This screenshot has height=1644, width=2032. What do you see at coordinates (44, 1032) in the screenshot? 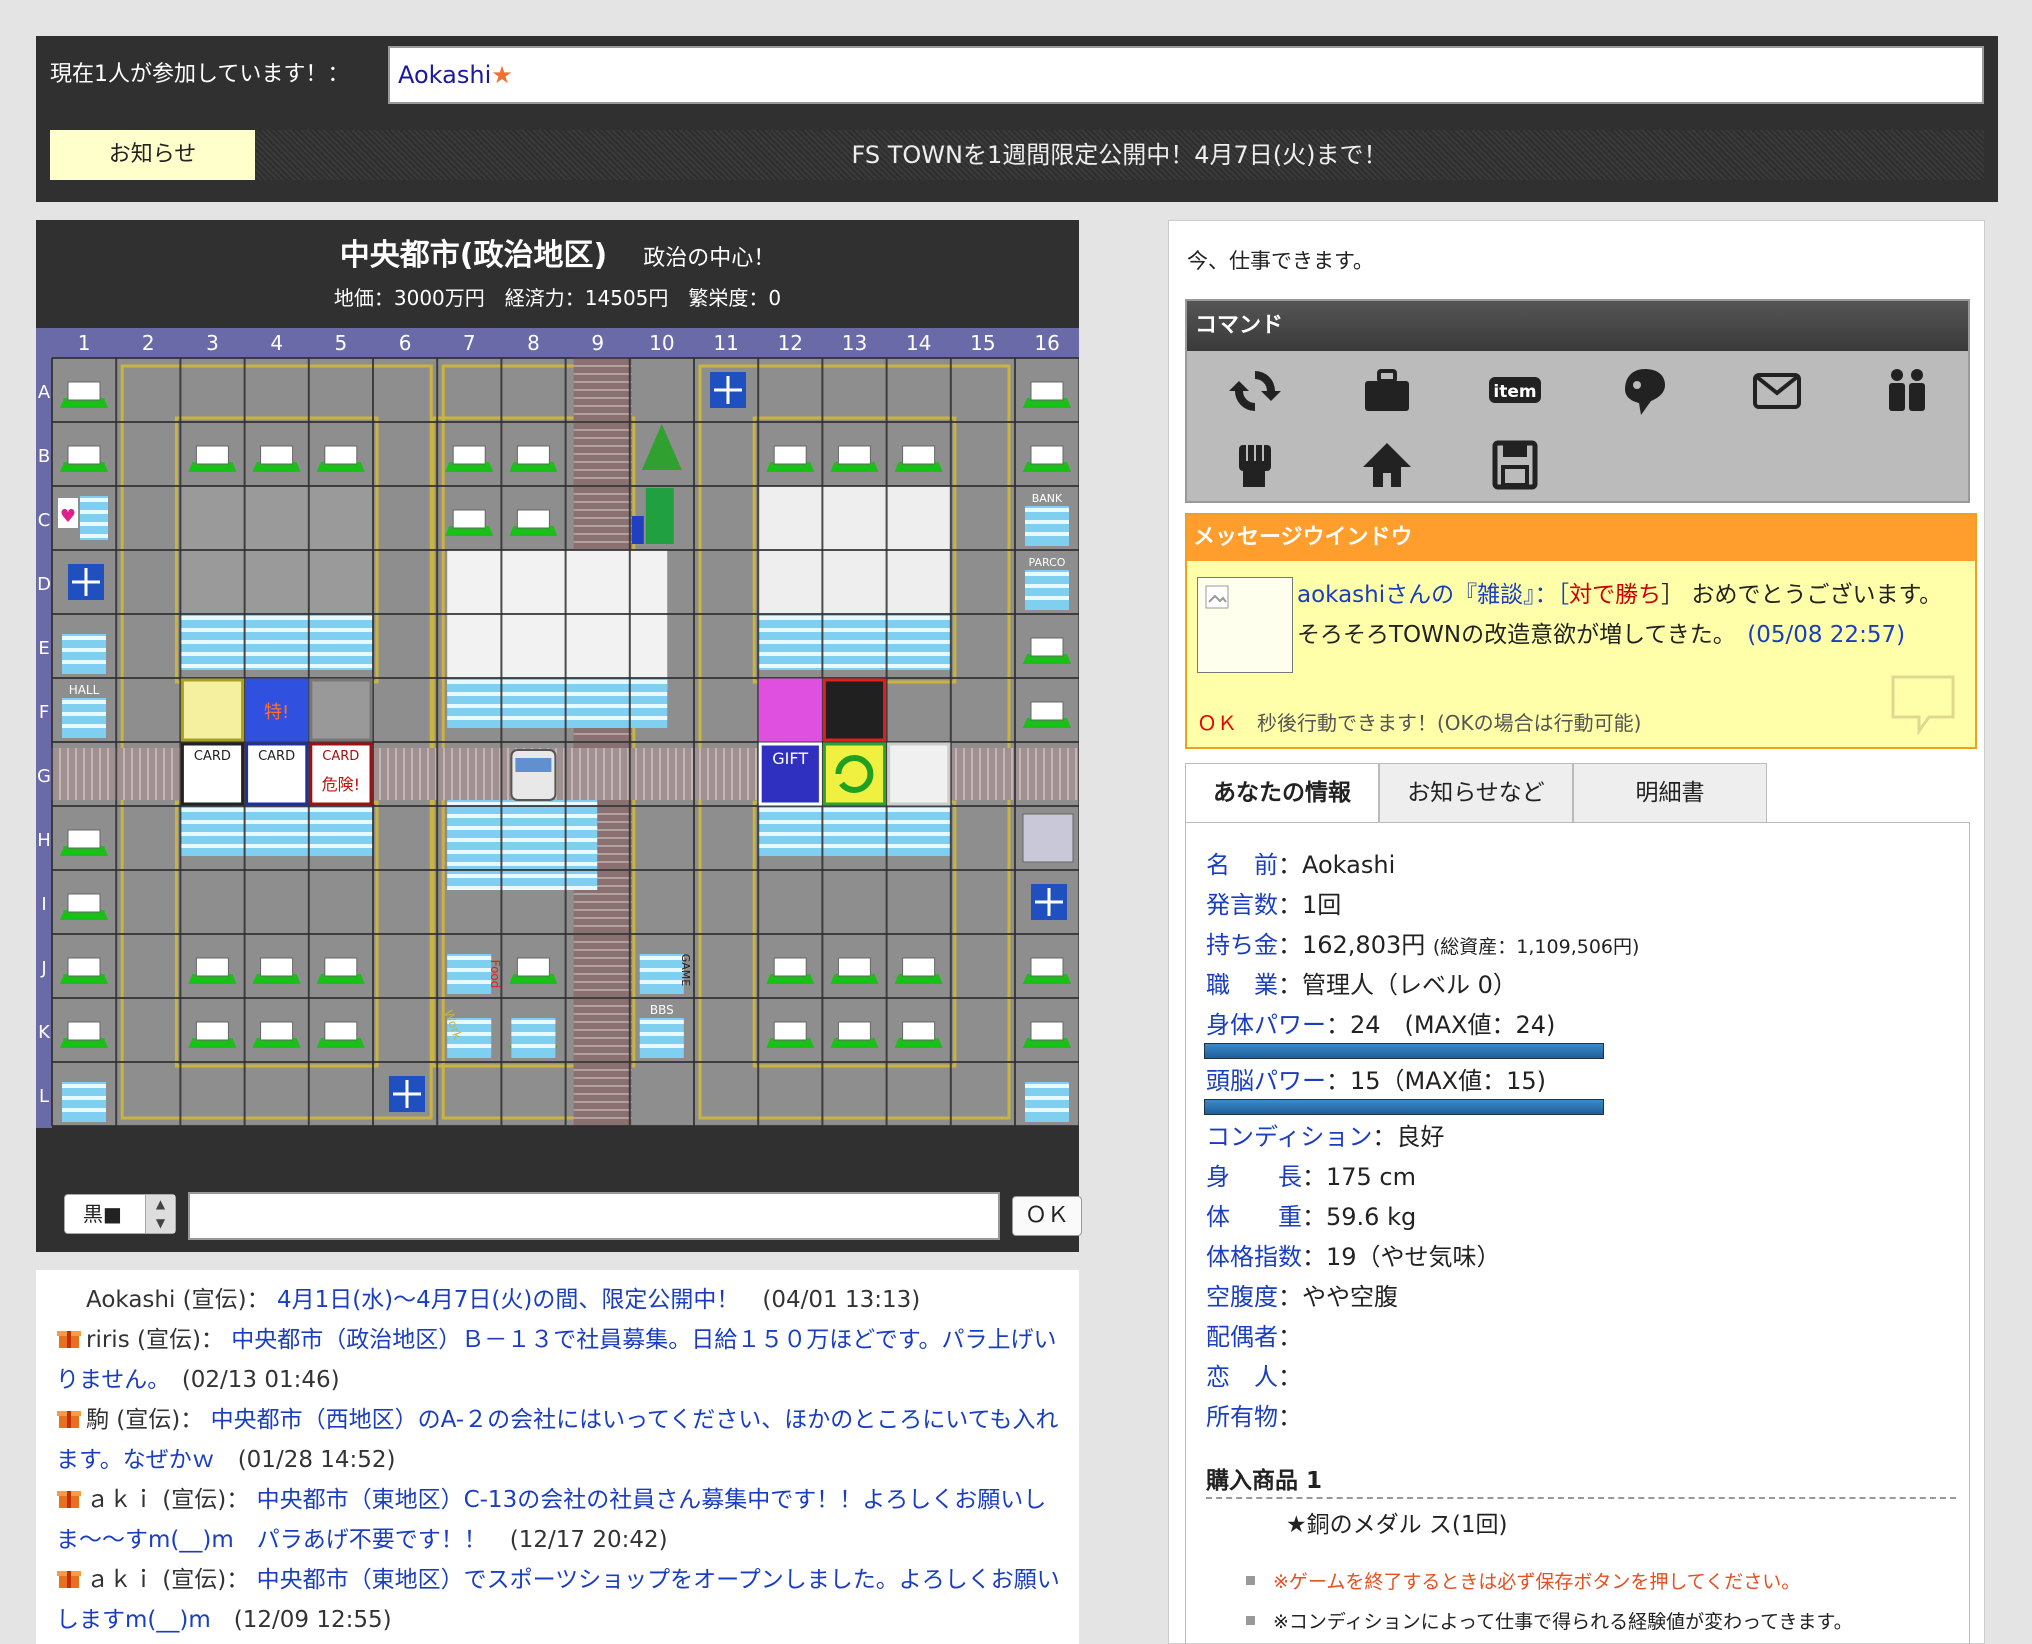
I see `row-label: K` at bounding box center [44, 1032].